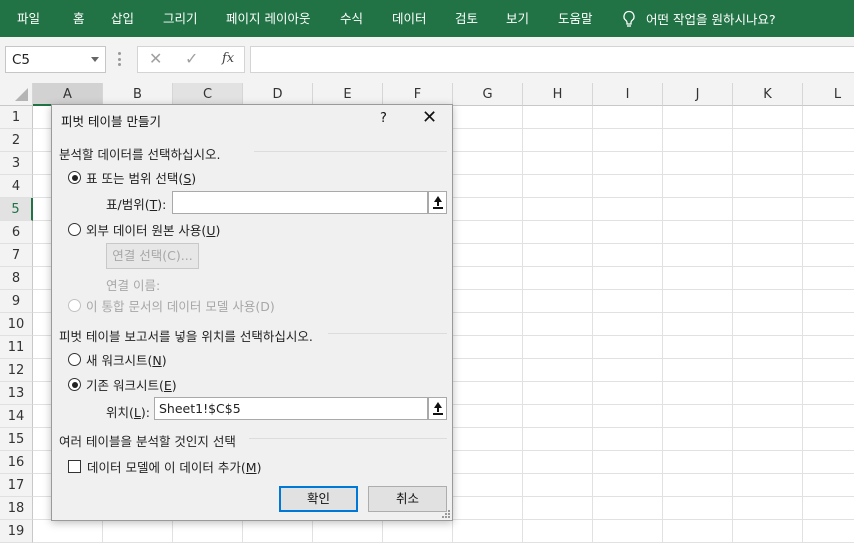 The image size is (854, 543). I want to click on radio-table-or-range: 표 또는 범위 선택(S), so click(132, 177).